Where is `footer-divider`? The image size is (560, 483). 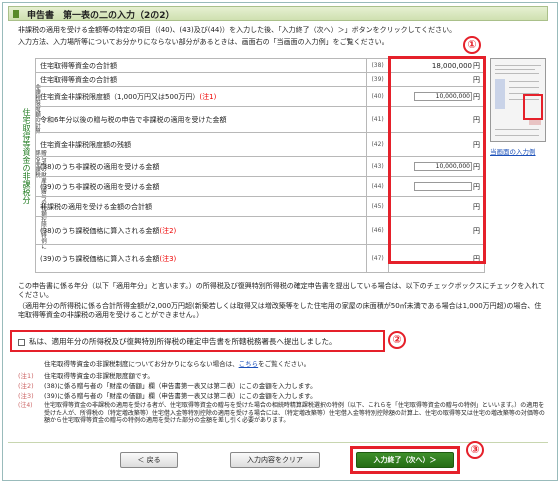
footer-divider is located at coordinates (278, 442).